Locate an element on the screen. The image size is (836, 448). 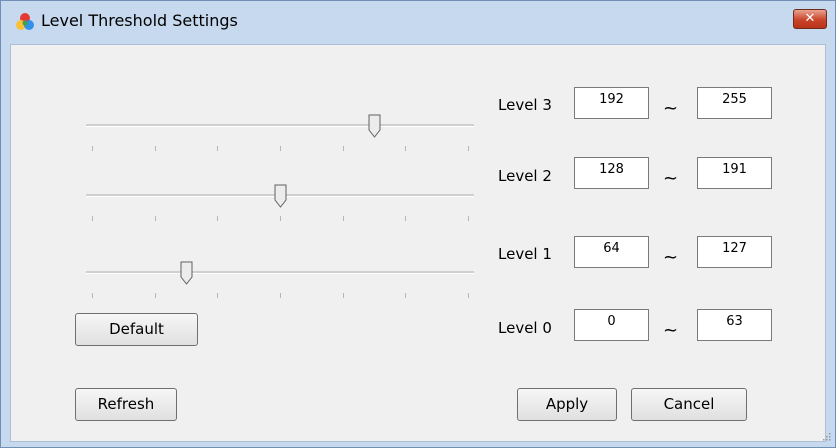
default-button: Default is located at coordinates (136, 329).